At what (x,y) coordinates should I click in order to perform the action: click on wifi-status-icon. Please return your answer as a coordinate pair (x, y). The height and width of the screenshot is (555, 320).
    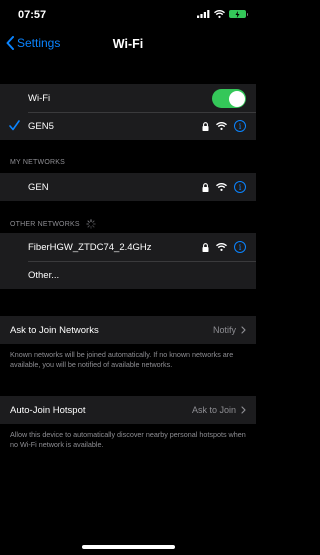
    Looking at the image, I should click on (219, 14).